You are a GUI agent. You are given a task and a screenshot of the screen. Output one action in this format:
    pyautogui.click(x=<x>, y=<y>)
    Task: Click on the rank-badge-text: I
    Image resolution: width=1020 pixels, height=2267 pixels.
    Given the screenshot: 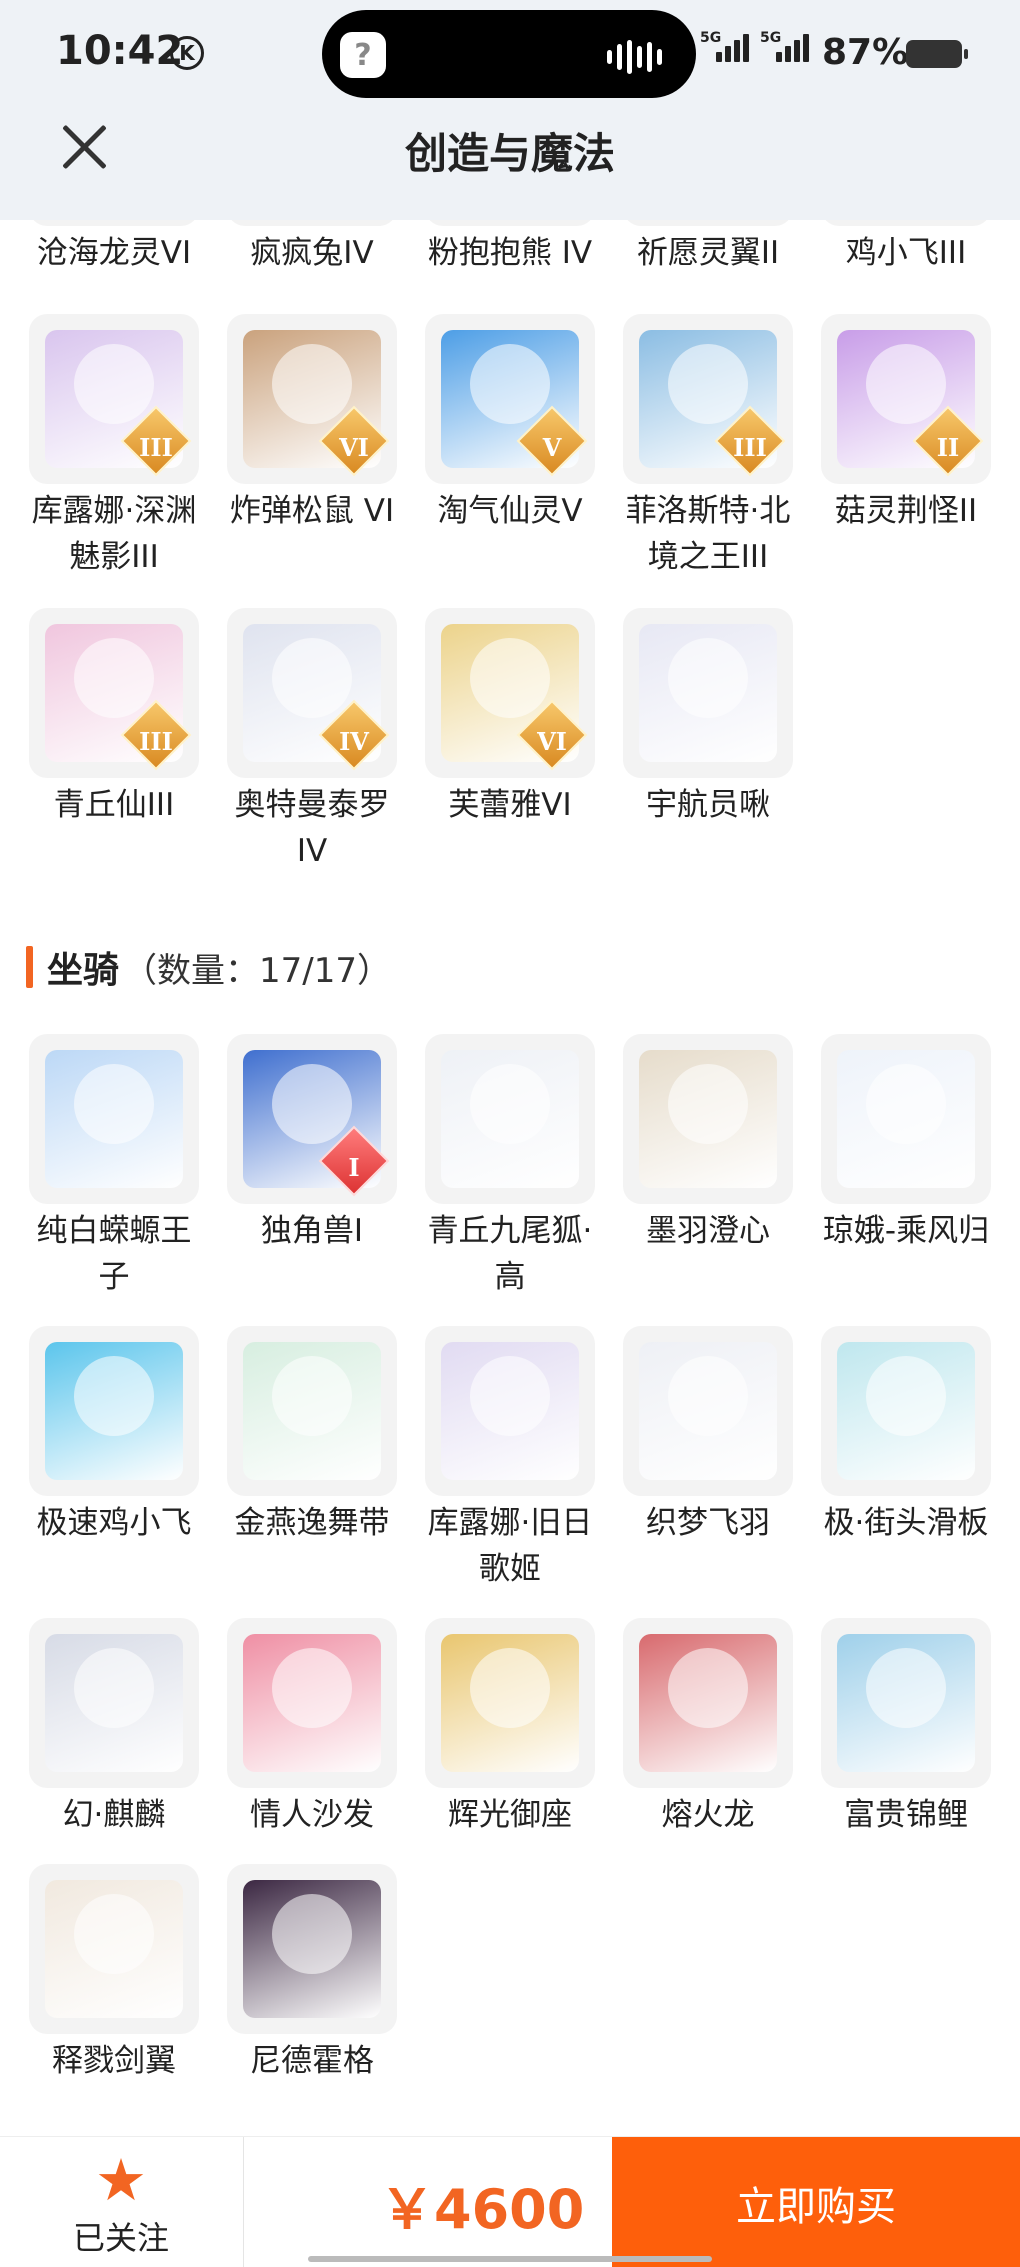 What is the action you would take?
    pyautogui.click(x=354, y=1167)
    